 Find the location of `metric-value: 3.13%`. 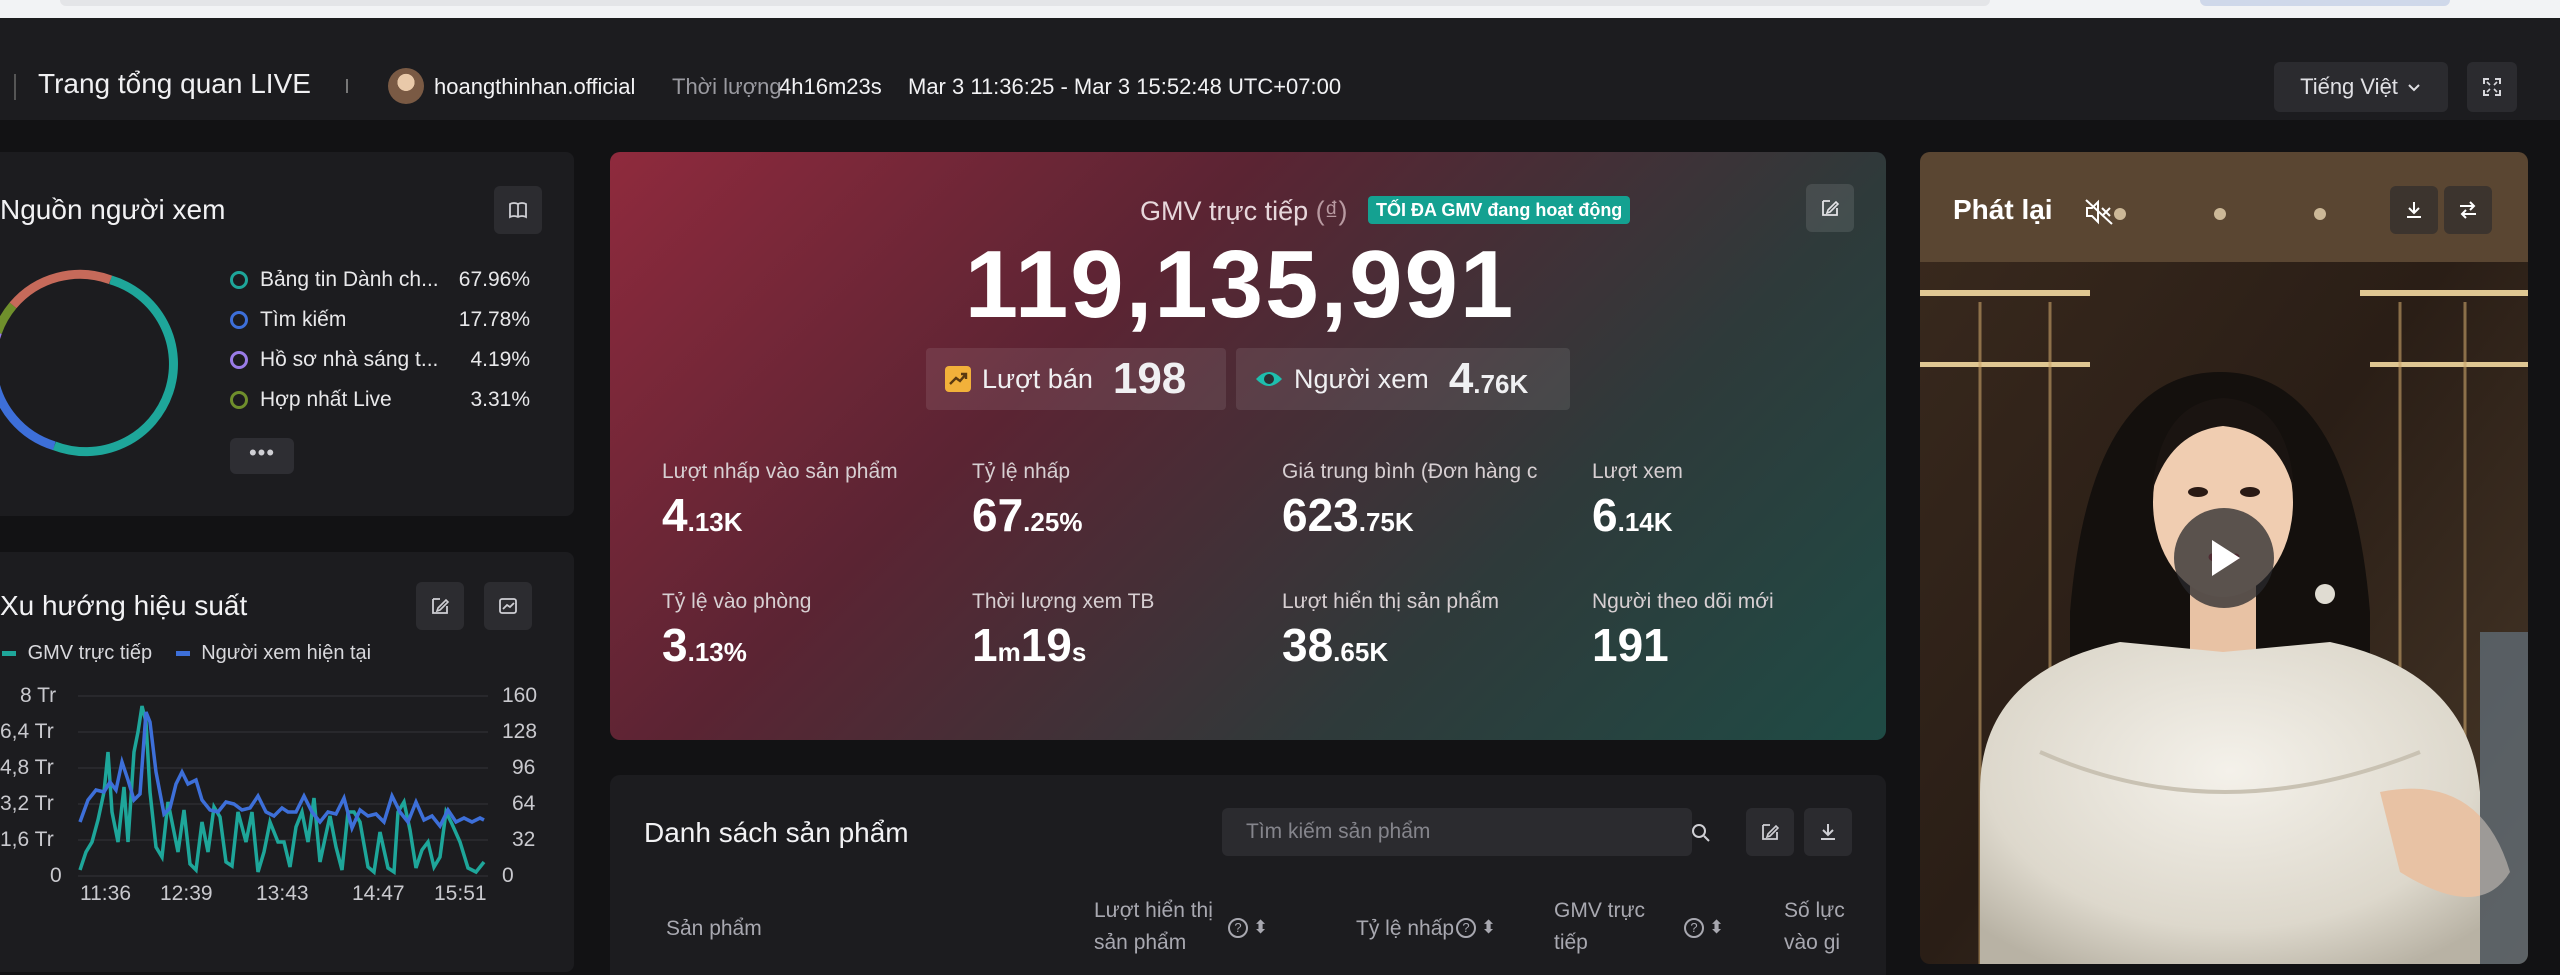

metric-value: 3.13% is located at coordinates (704, 645).